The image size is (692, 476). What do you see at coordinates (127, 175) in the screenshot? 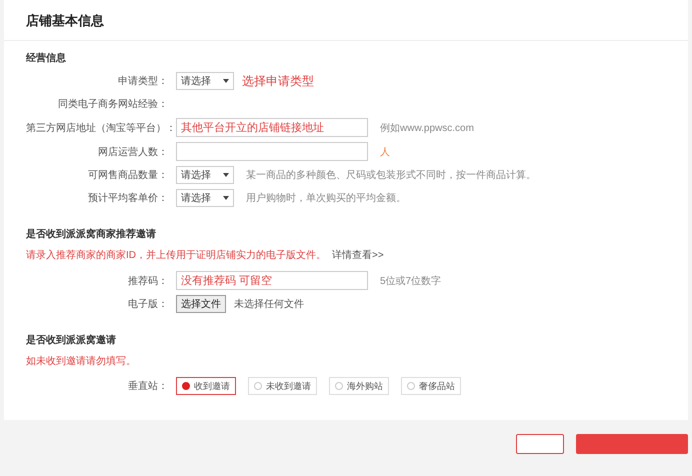
I see `field-label: 可网售商品数量：` at bounding box center [127, 175].